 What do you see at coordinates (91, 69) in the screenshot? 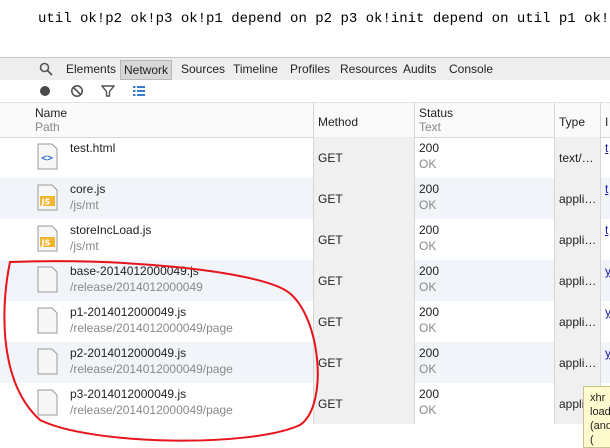
I see `tab-elements: Elements` at bounding box center [91, 69].